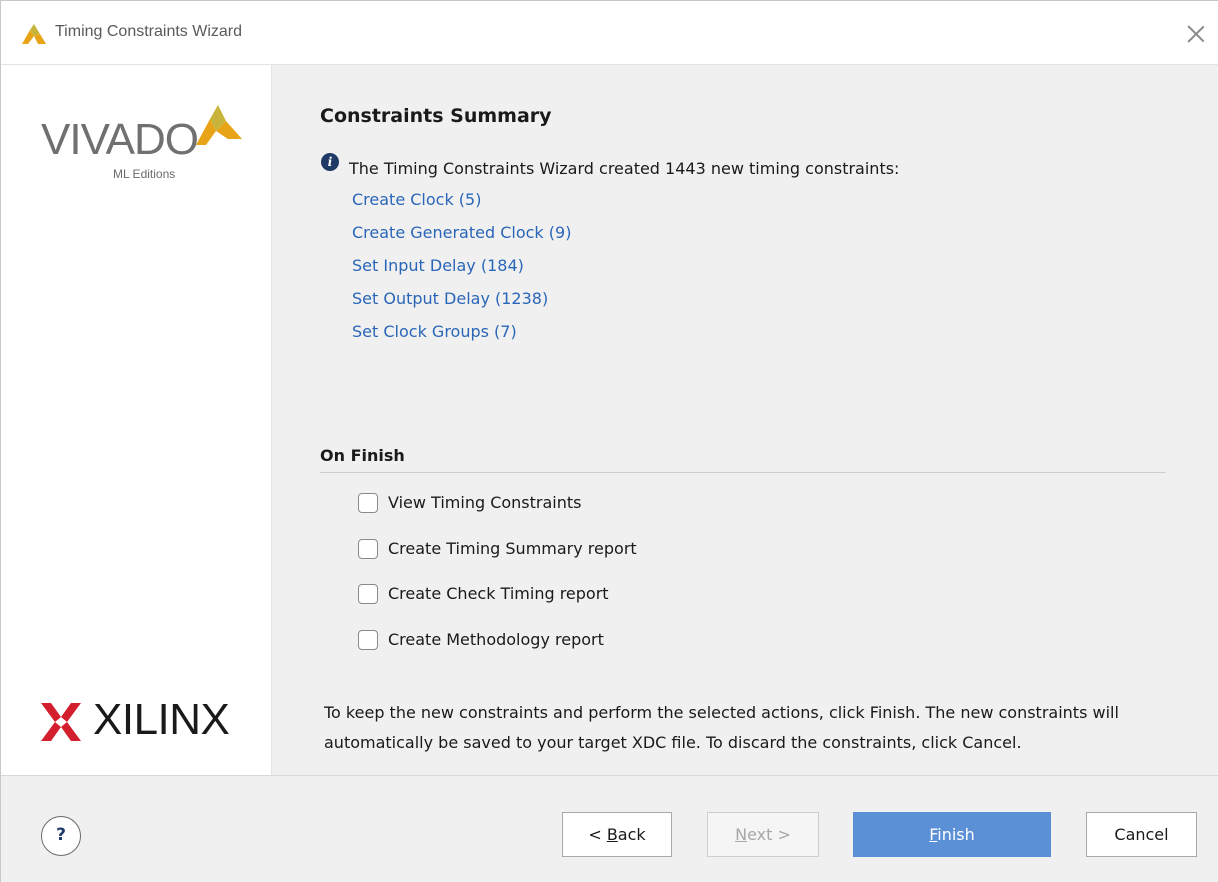 This screenshot has width=1218, height=882. Describe the element at coordinates (631, 834) in the screenshot. I see `back-label-rest: ack` at that location.